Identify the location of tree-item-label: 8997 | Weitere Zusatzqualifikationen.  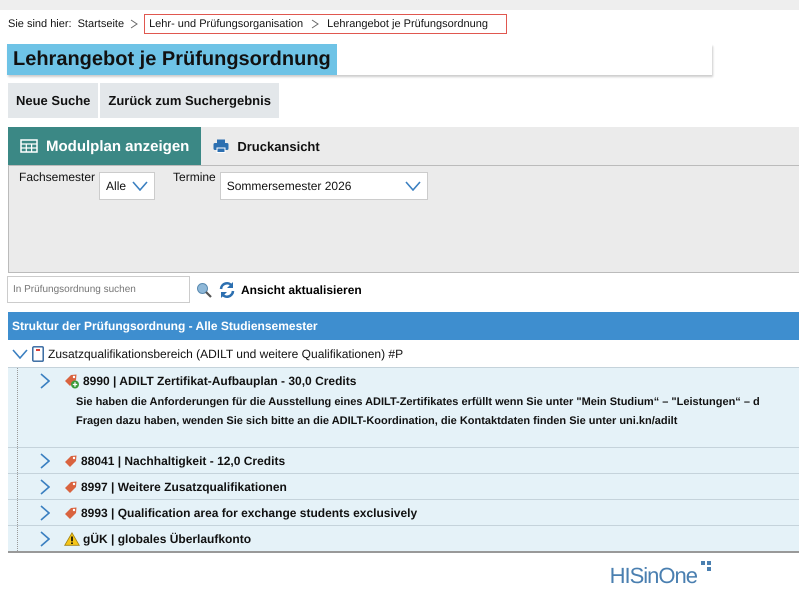
(184, 487).